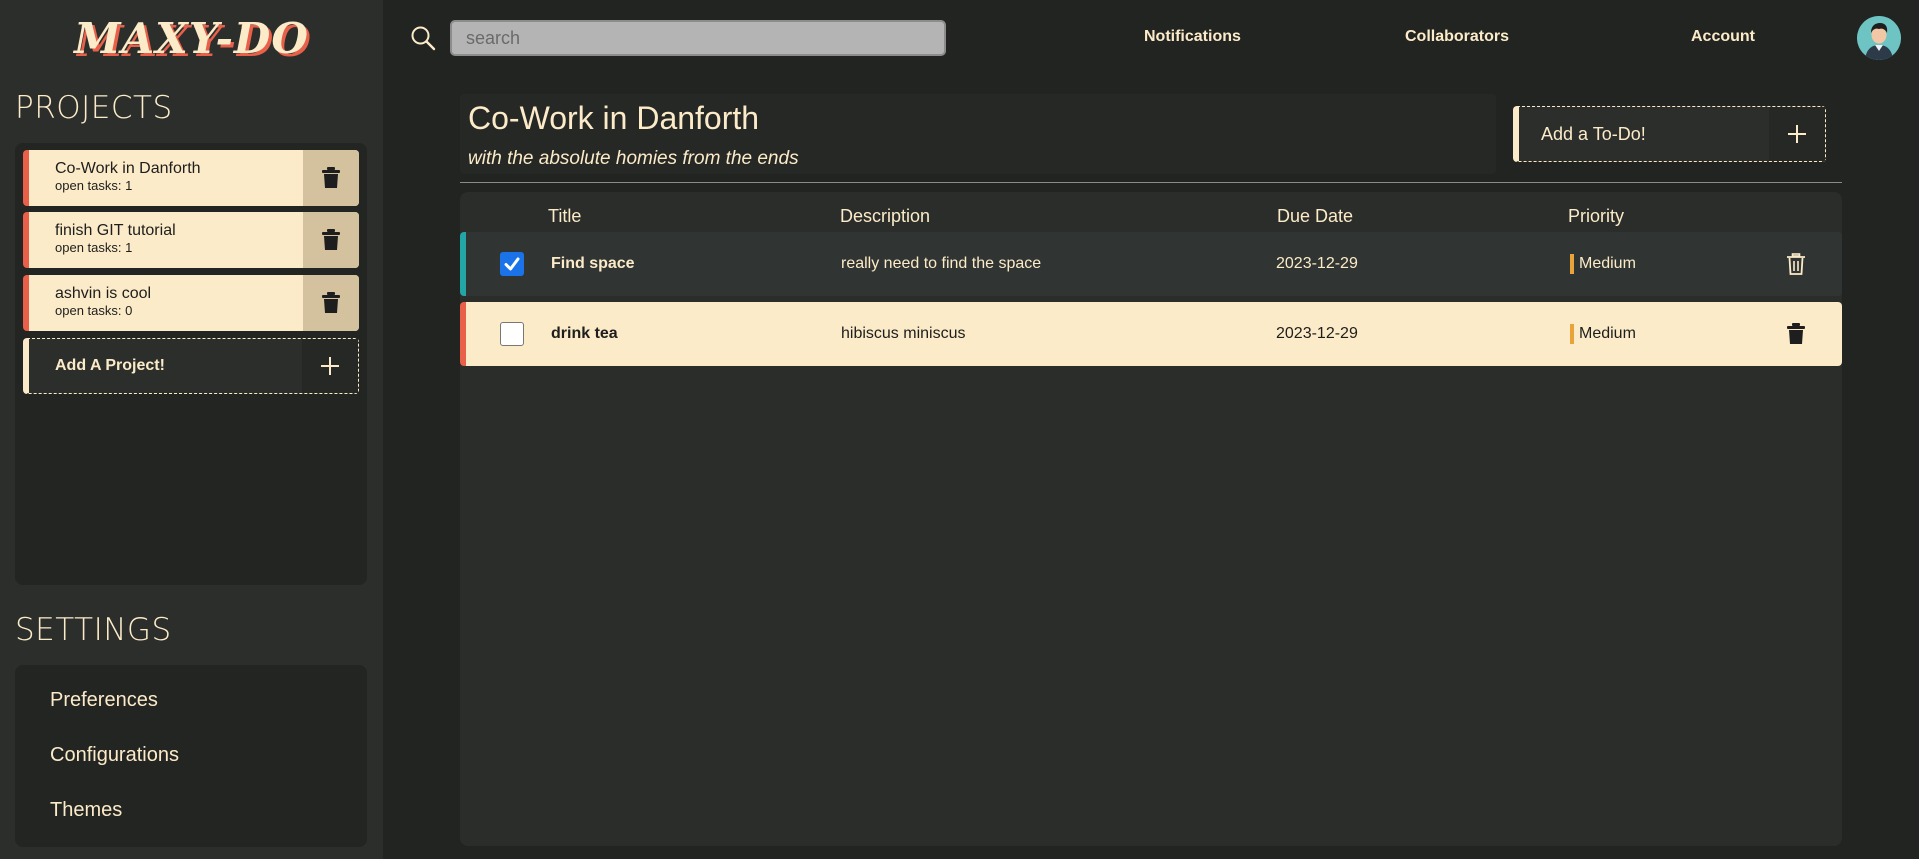  What do you see at coordinates (1723, 37) in the screenshot?
I see `nav-account: Account` at bounding box center [1723, 37].